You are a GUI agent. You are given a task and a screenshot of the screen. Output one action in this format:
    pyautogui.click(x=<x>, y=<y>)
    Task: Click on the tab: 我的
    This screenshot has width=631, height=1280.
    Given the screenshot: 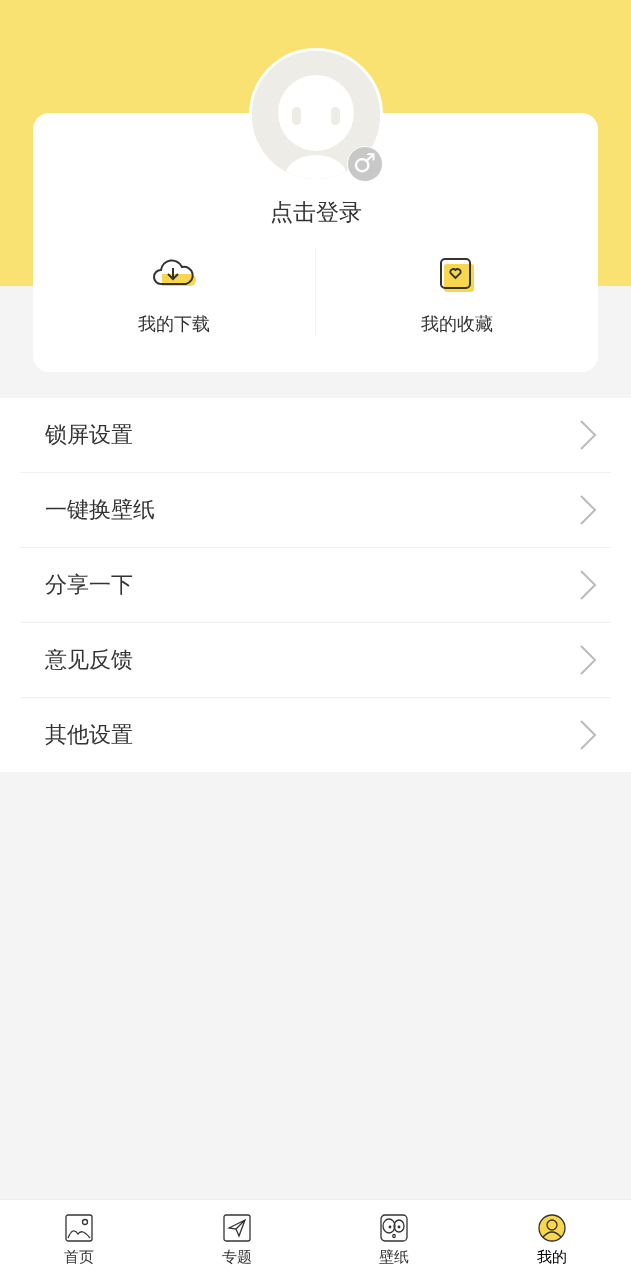 What is the action you would take?
    pyautogui.click(x=552, y=1240)
    